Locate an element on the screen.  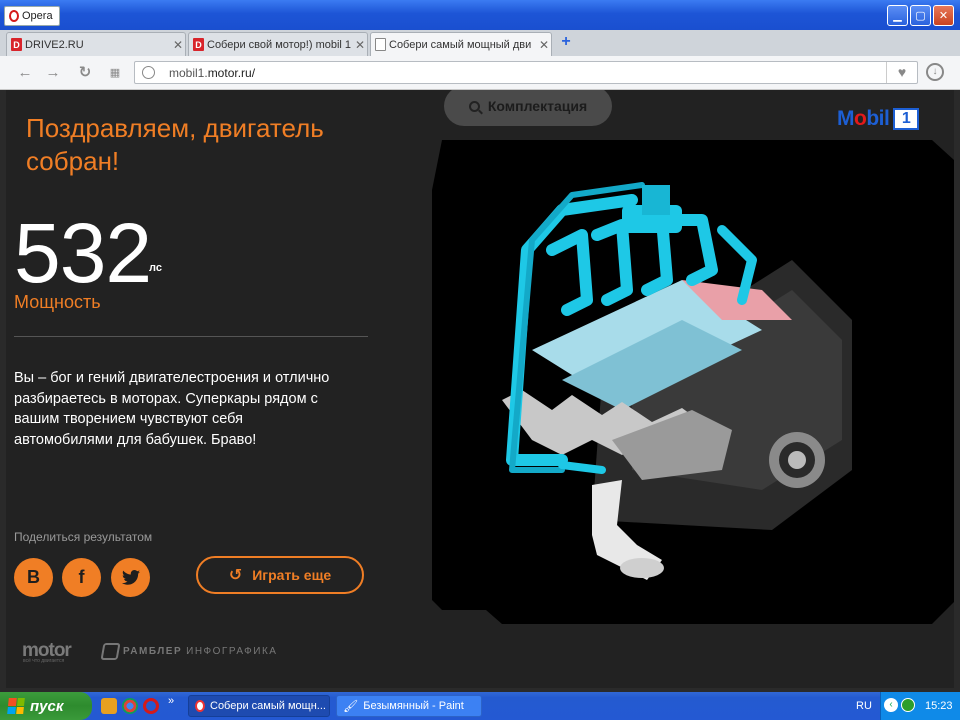
opera-menu-button: Opera is located at coordinates (32, 16).